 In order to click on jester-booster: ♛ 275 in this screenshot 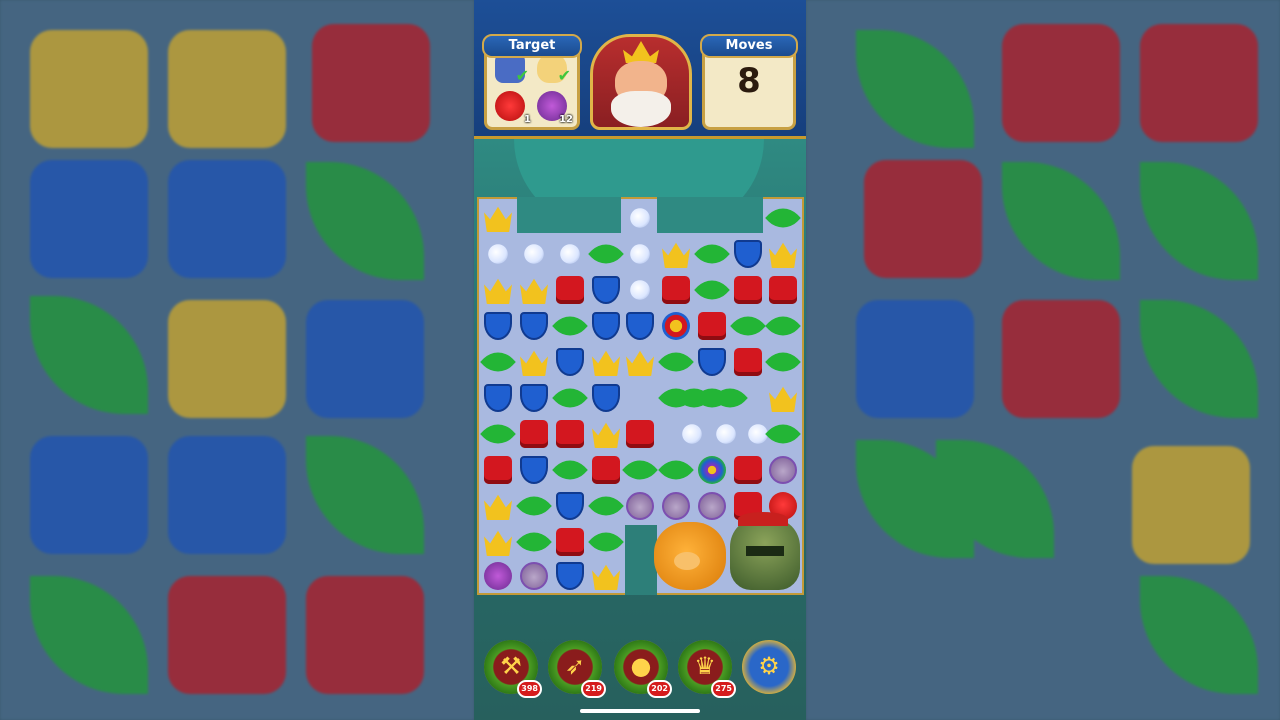, I will do `click(707, 669)`.